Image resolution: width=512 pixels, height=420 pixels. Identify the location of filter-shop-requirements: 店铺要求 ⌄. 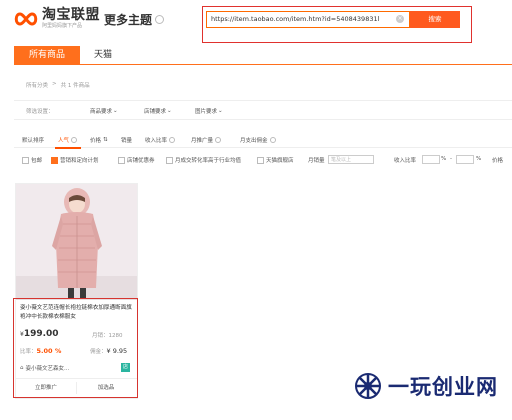
(158, 111).